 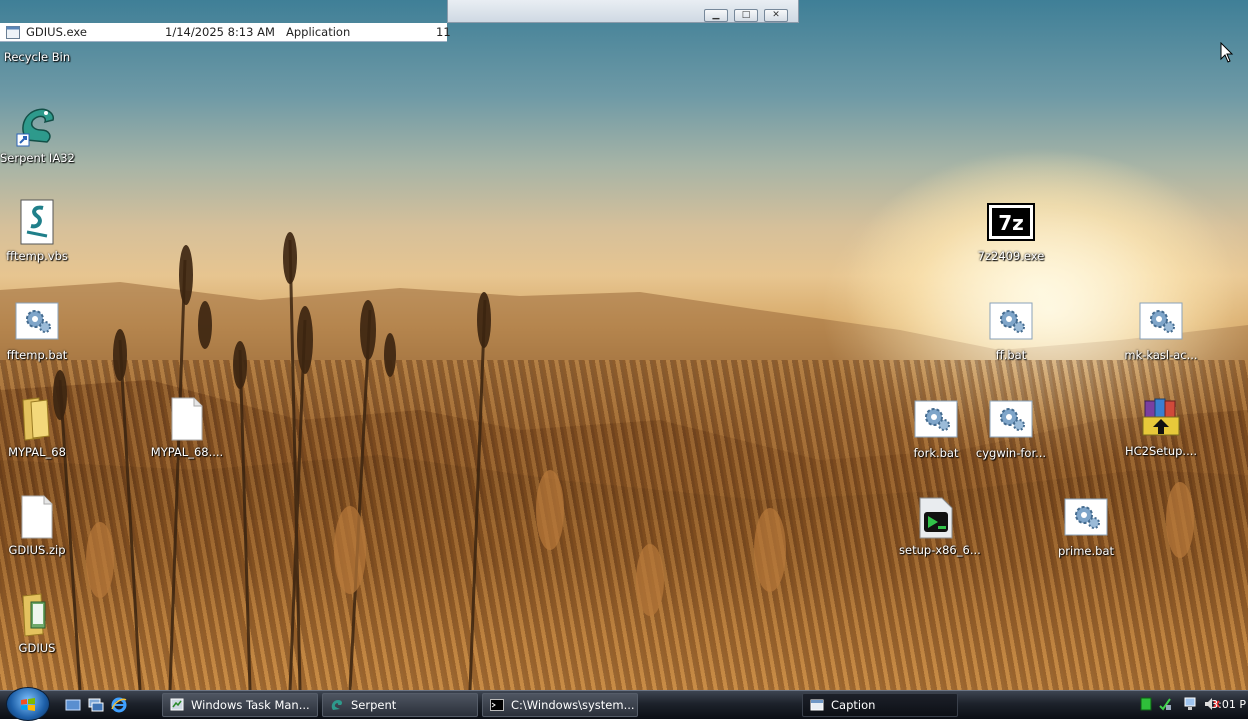 I want to click on cygwin-setup-icon, so click(x=936, y=518).